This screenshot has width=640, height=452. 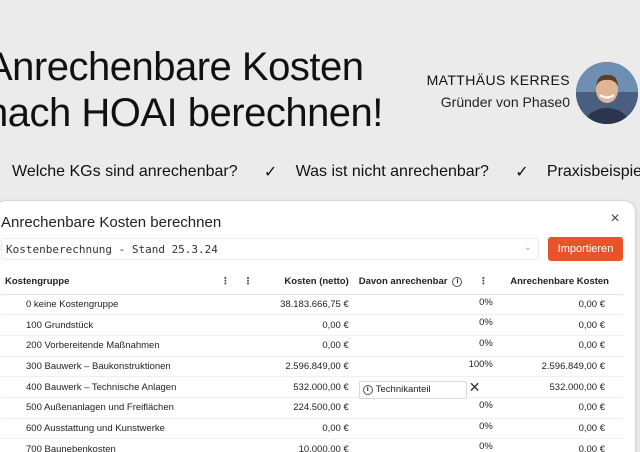 I want to click on column-header-davon-label: Davon anrechenbar, so click(x=403, y=282).